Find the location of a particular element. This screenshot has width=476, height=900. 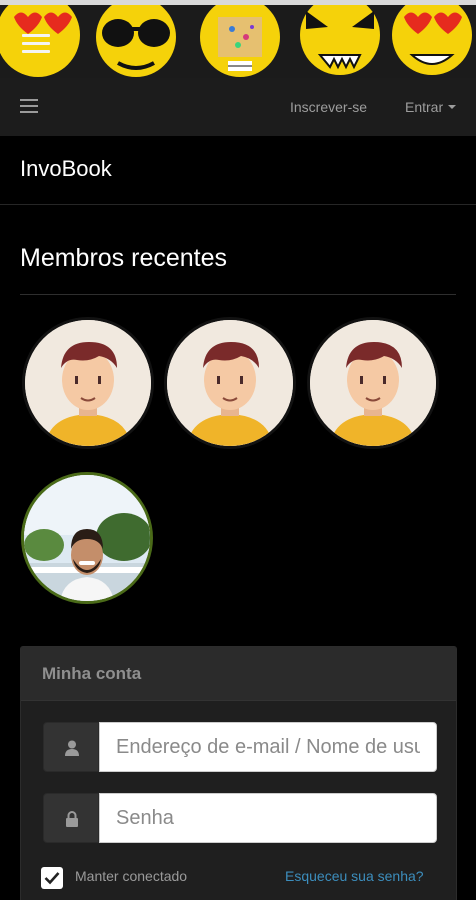

member-photo is located at coordinates (87, 538).